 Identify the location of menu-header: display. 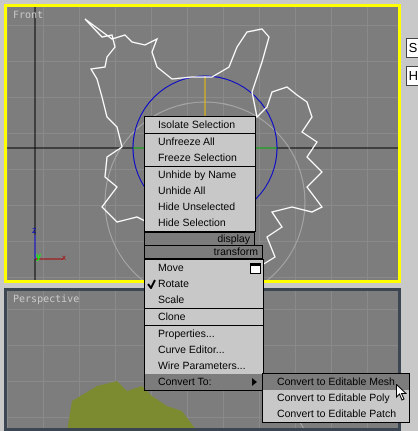
(199, 239).